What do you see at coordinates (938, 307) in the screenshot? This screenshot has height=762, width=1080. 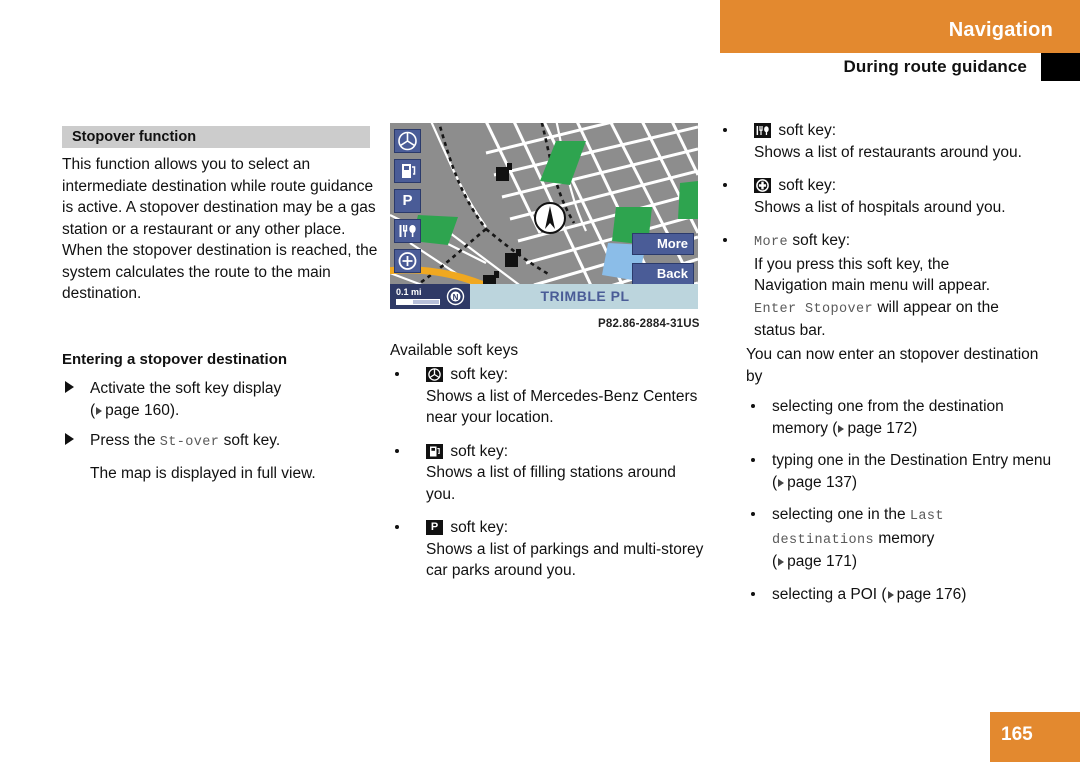 I see `more-line-3: will appear on the` at bounding box center [938, 307].